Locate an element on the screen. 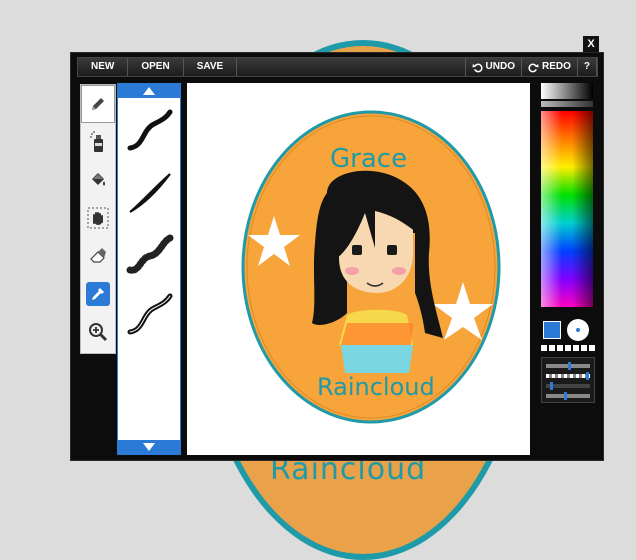 The image size is (636, 560). secondary-color-swatch is located at coordinates (578, 330).